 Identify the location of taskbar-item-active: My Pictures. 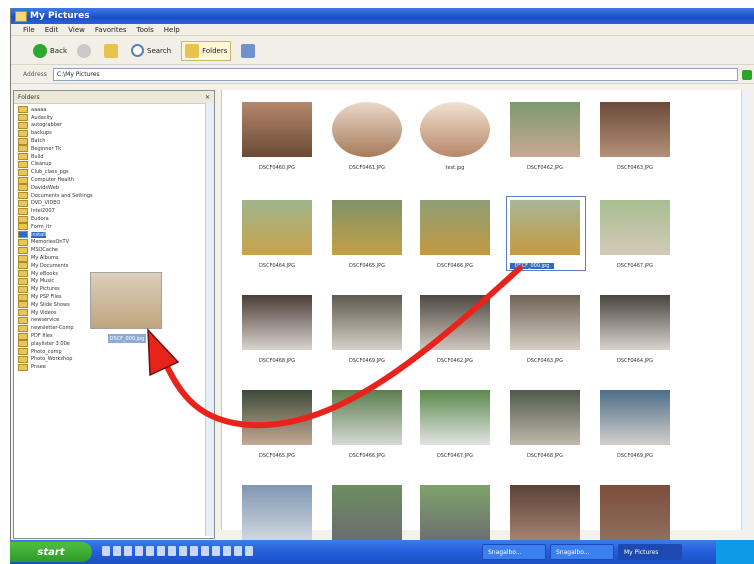
(650, 552).